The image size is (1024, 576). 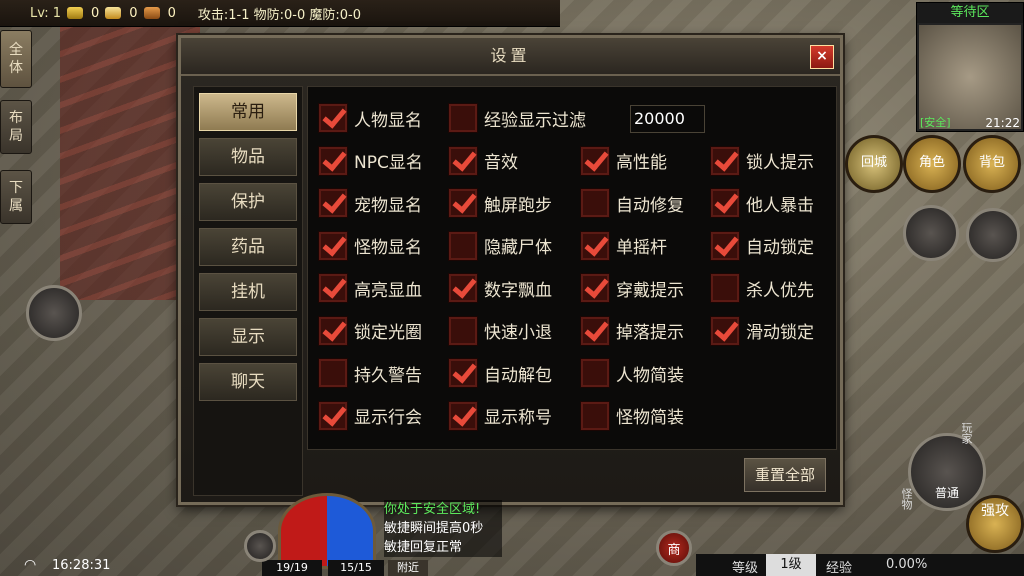 What do you see at coordinates (632, 330) in the screenshot?
I see `option-toggle: 掉落提示` at bounding box center [632, 330].